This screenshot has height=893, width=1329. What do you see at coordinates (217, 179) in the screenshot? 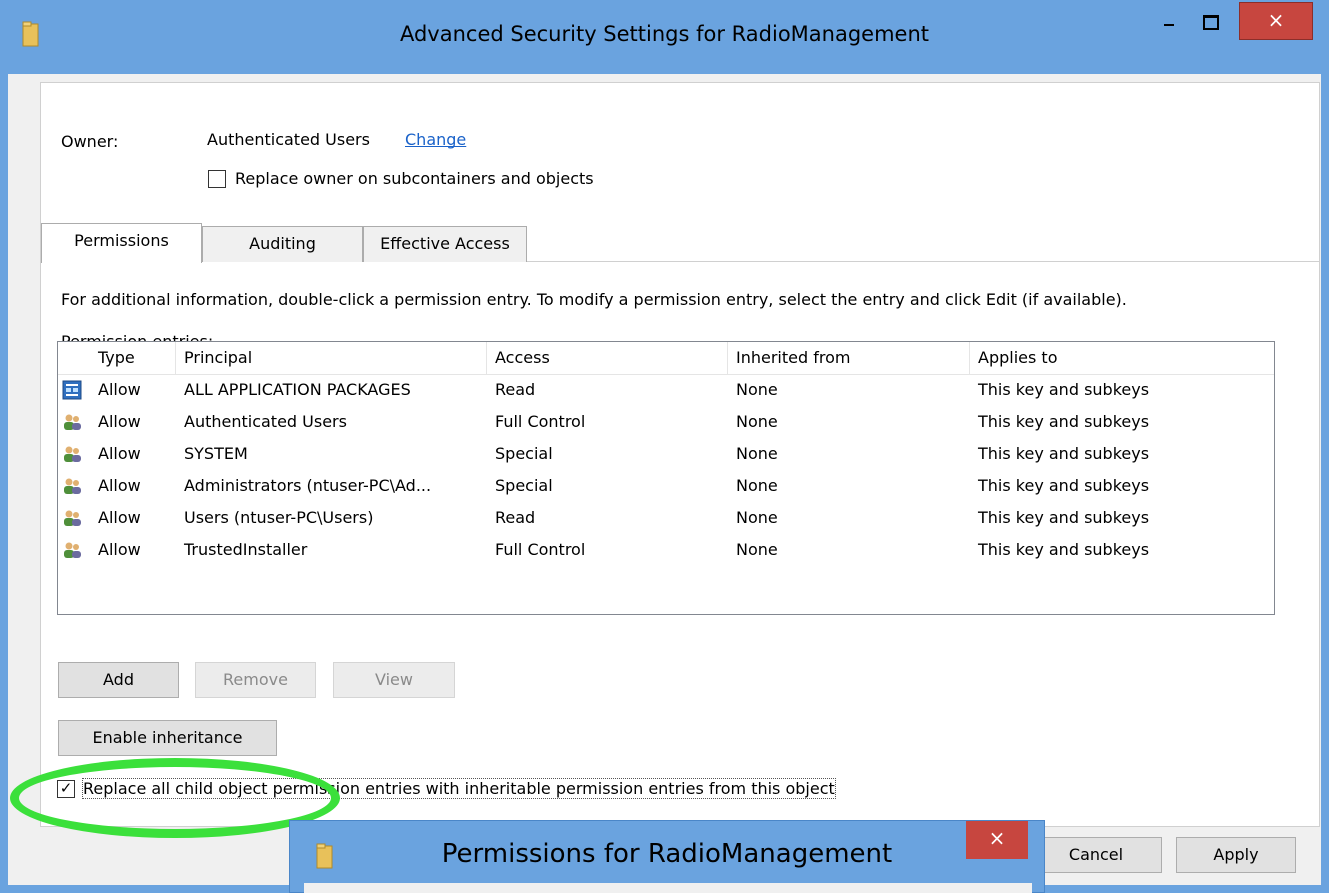
I see `replace-owner-checkbox` at bounding box center [217, 179].